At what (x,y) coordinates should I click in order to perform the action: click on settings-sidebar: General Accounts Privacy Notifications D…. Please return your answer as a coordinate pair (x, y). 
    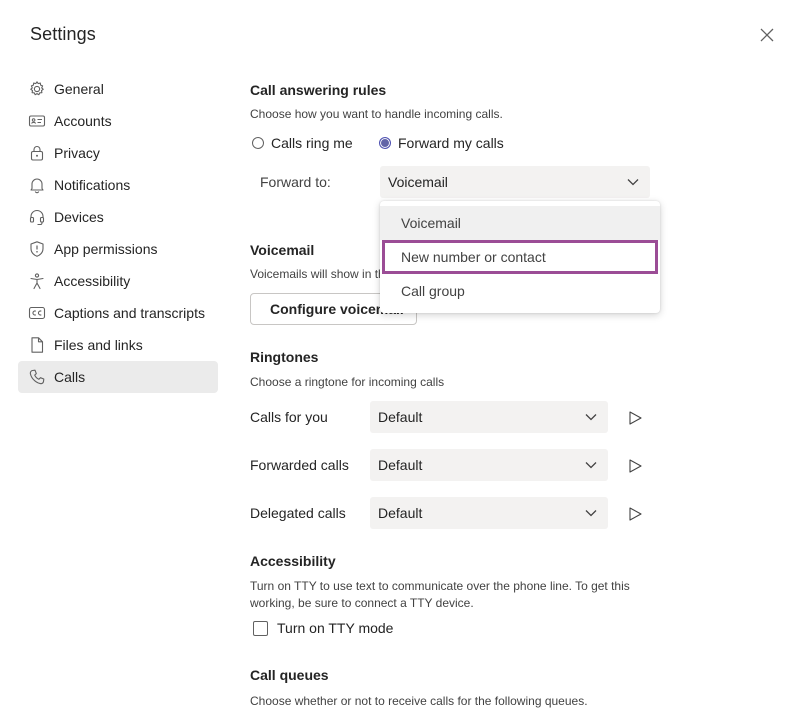
    Looking at the image, I should click on (118, 233).